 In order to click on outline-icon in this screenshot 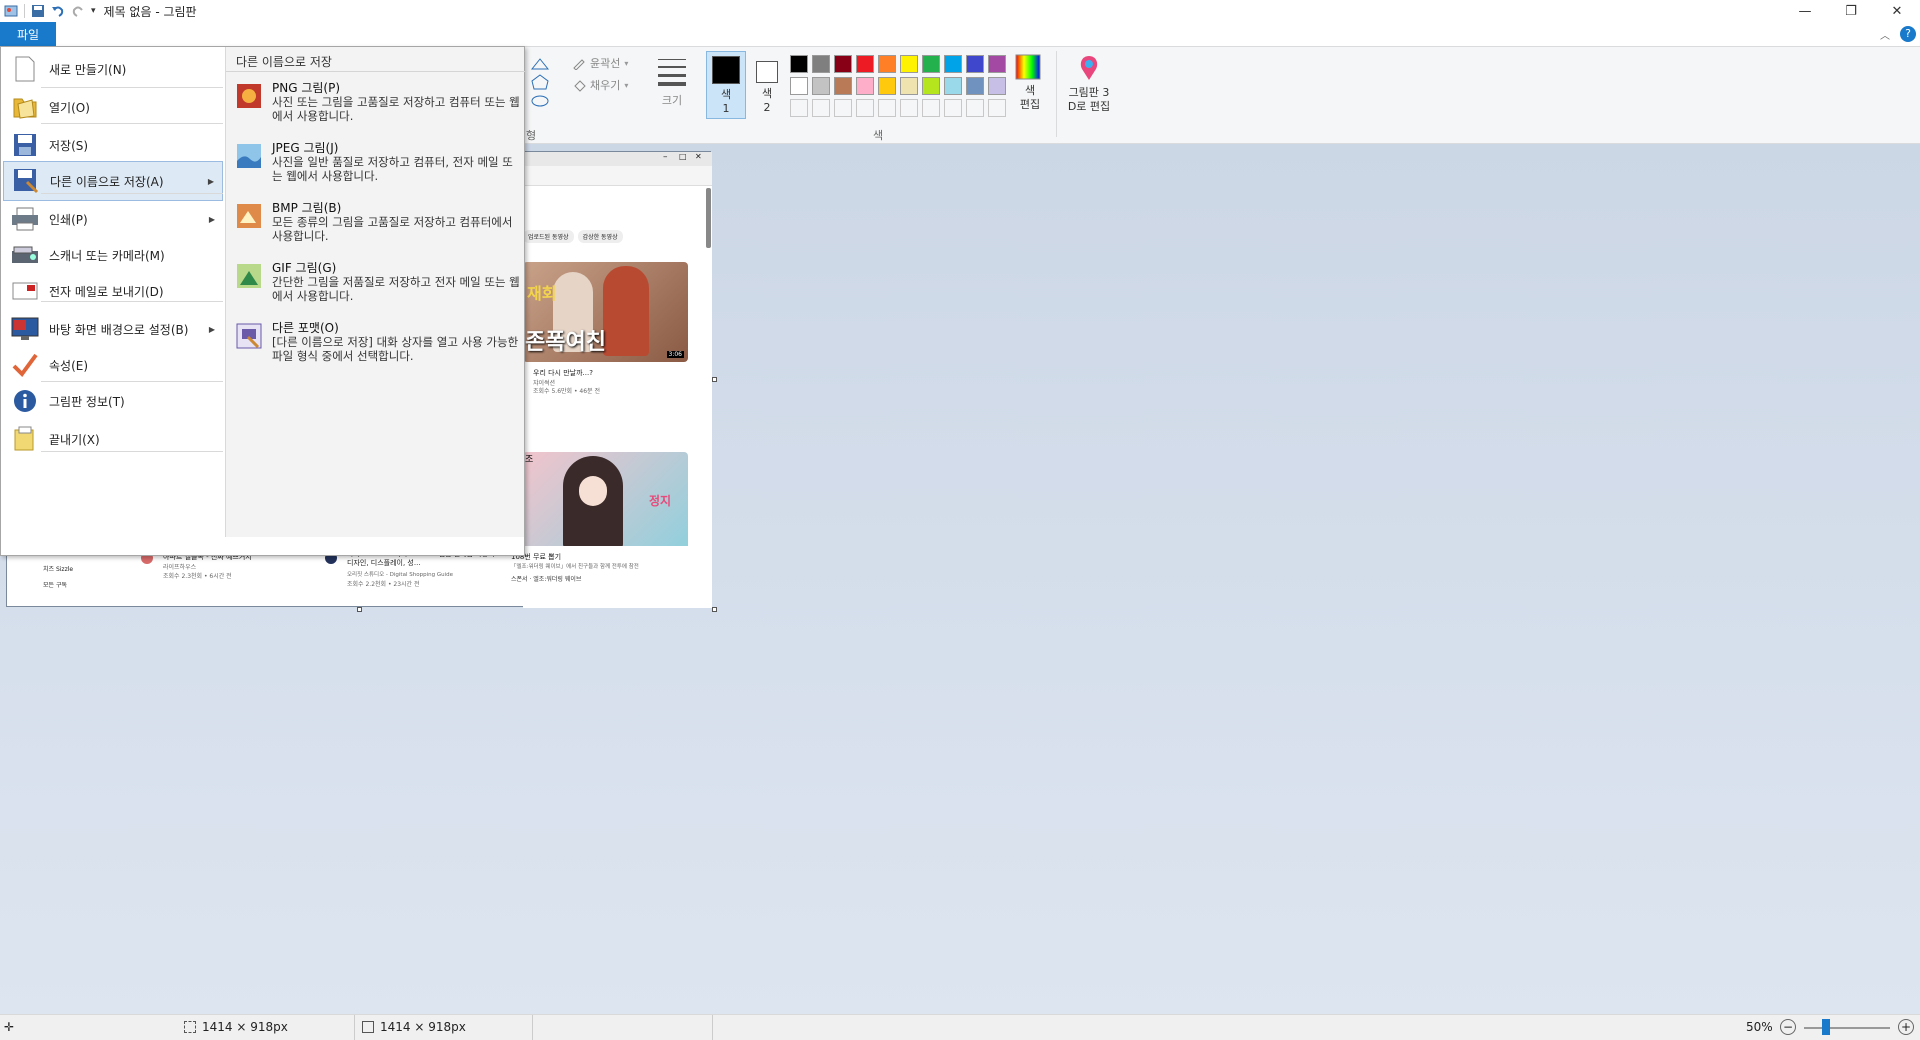, I will do `click(579, 64)`.